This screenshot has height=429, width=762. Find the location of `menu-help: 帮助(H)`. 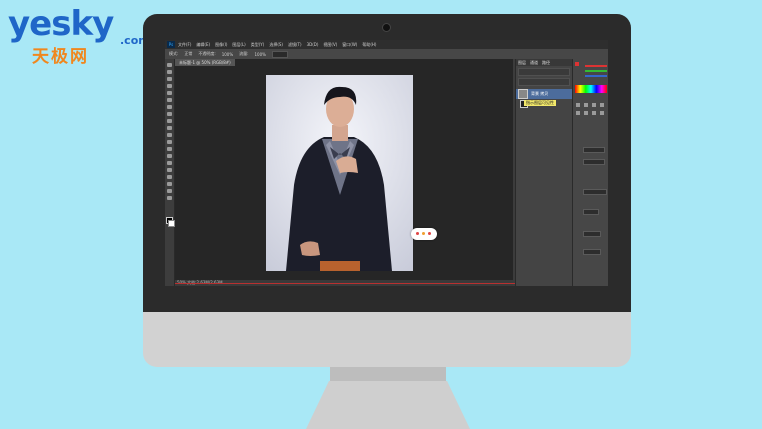

menu-help: 帮助(H) is located at coordinates (369, 45).